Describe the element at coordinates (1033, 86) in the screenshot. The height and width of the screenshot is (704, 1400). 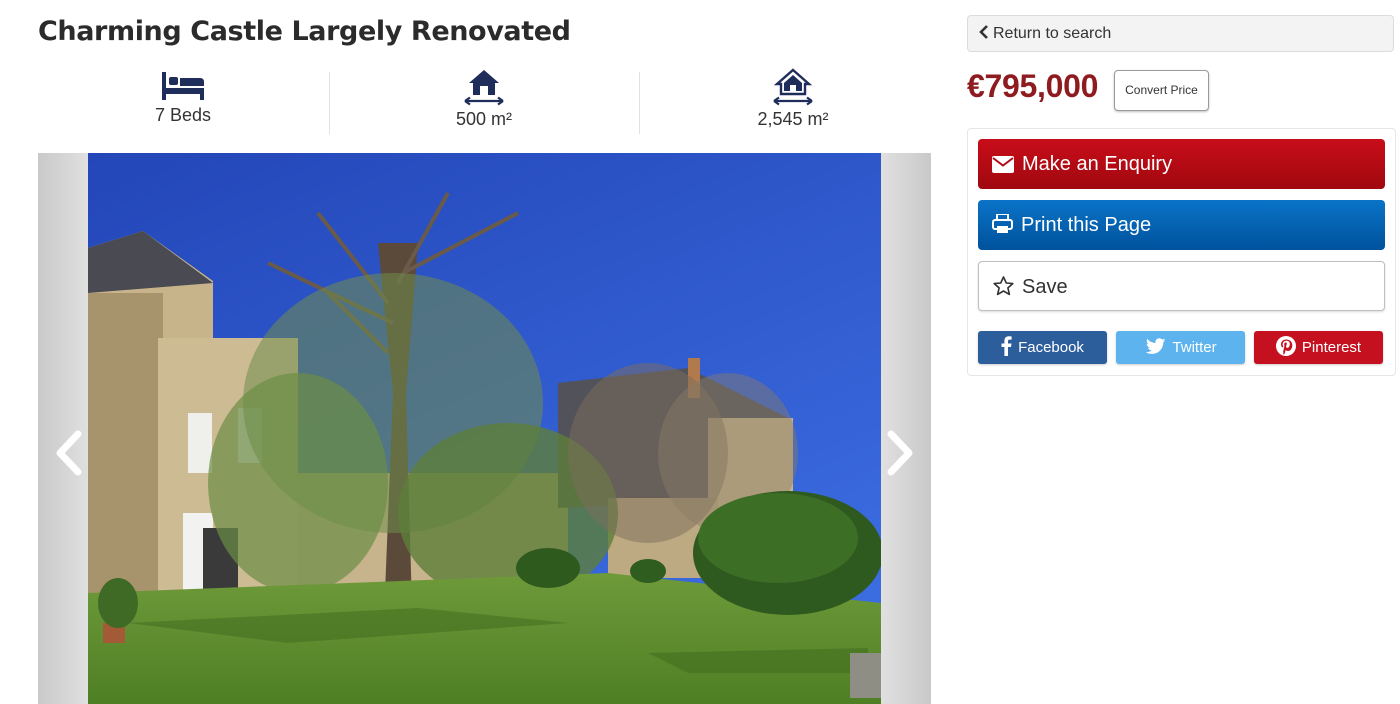
I see `listing-price: €795,000` at that location.